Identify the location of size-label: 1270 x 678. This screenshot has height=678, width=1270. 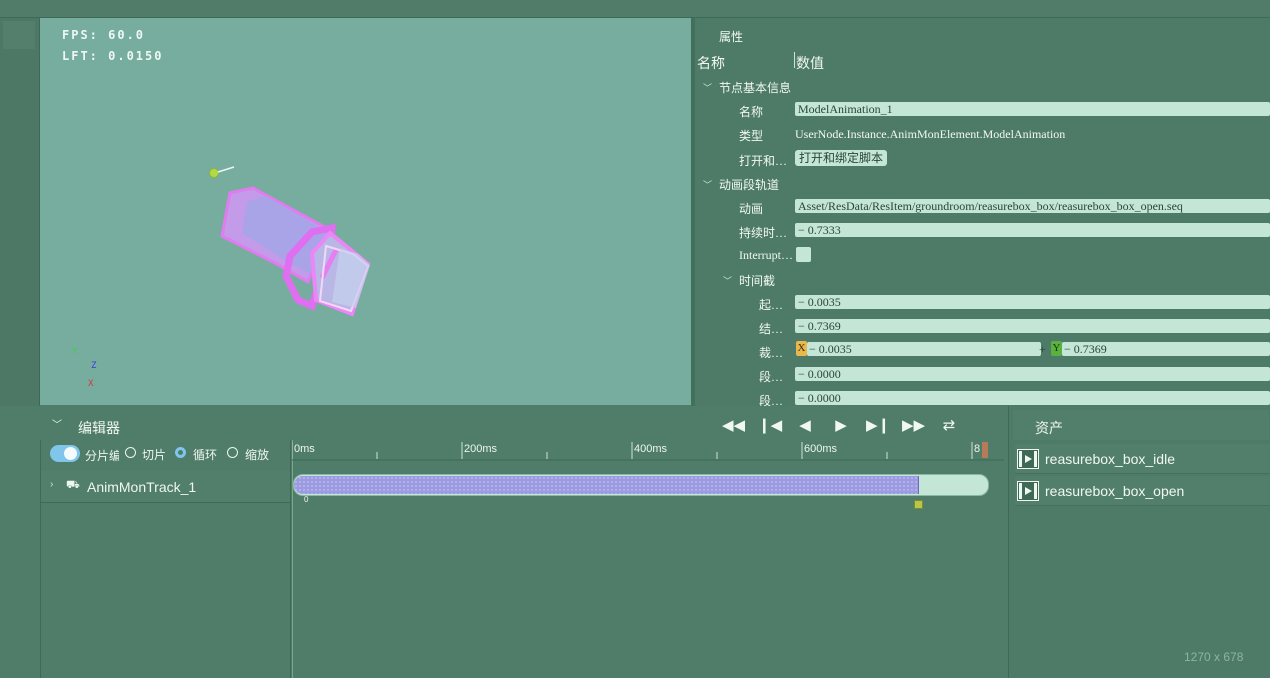
(1214, 657).